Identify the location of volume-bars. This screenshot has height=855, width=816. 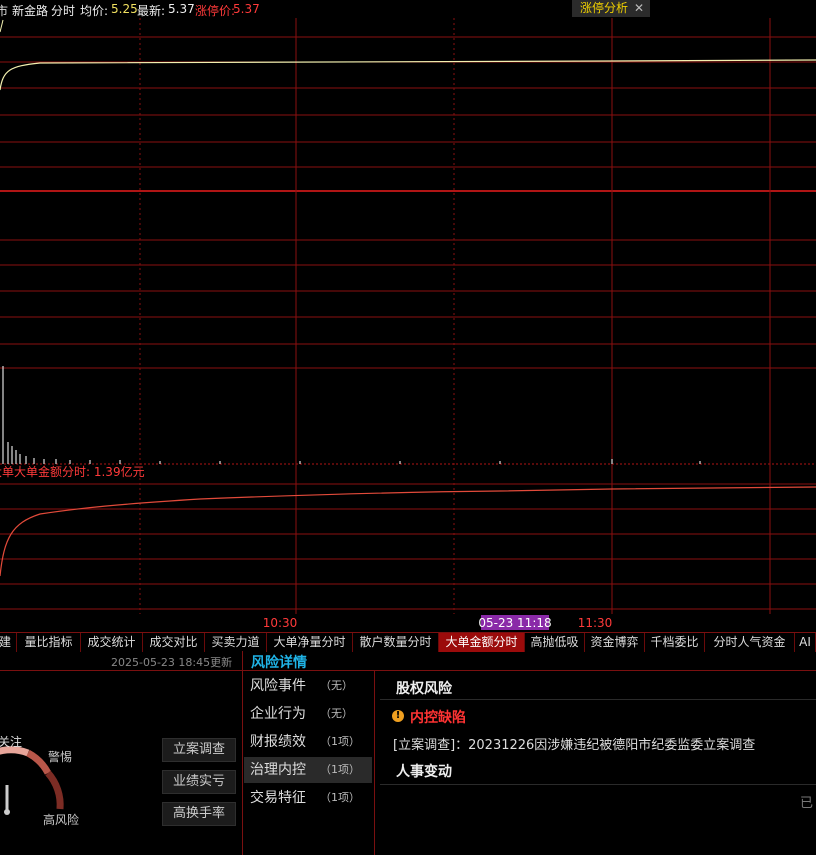
(351, 415).